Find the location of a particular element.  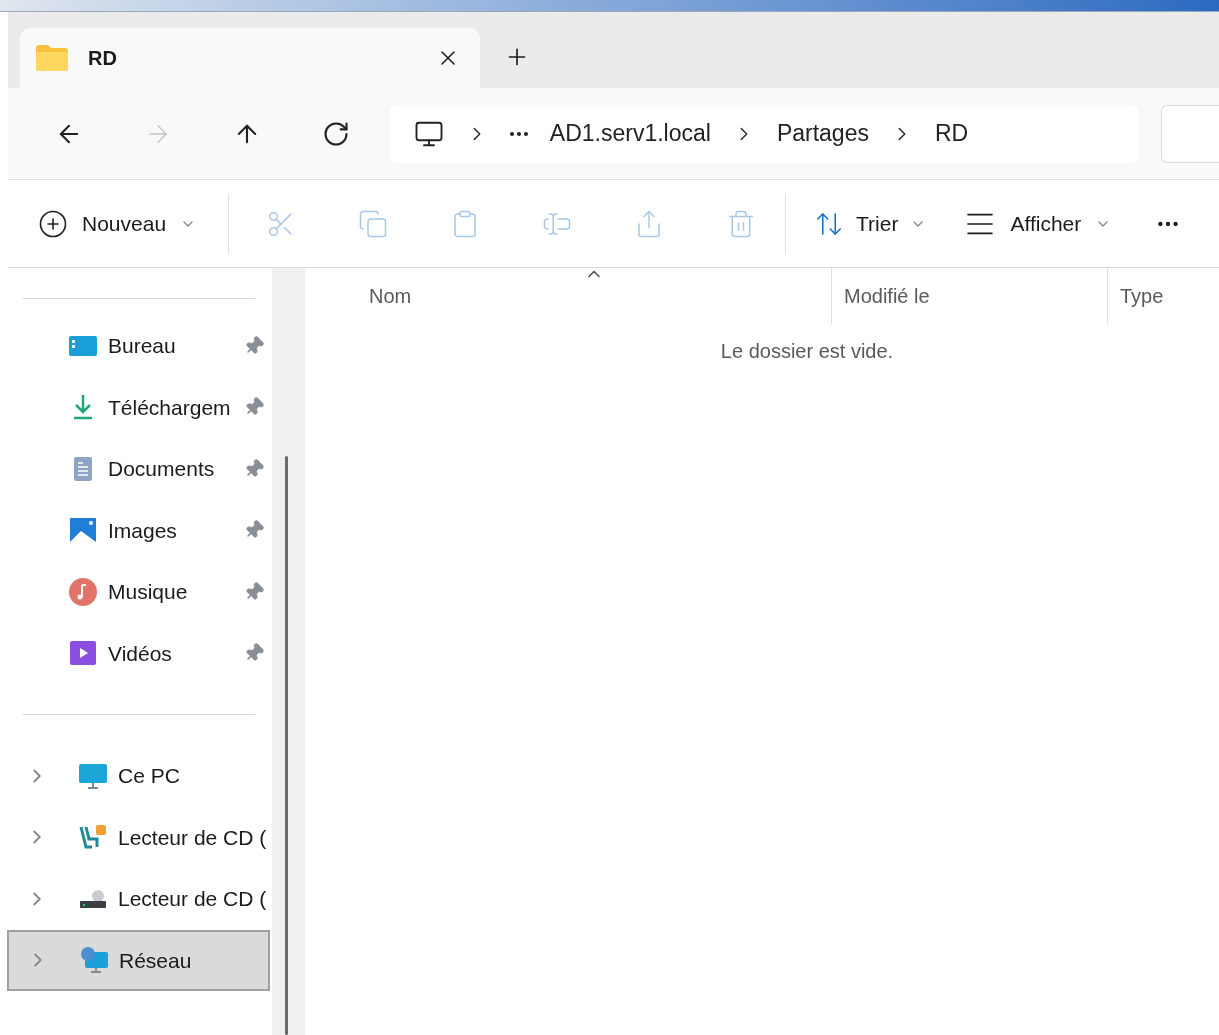

tab-title: RD is located at coordinates (103, 58).